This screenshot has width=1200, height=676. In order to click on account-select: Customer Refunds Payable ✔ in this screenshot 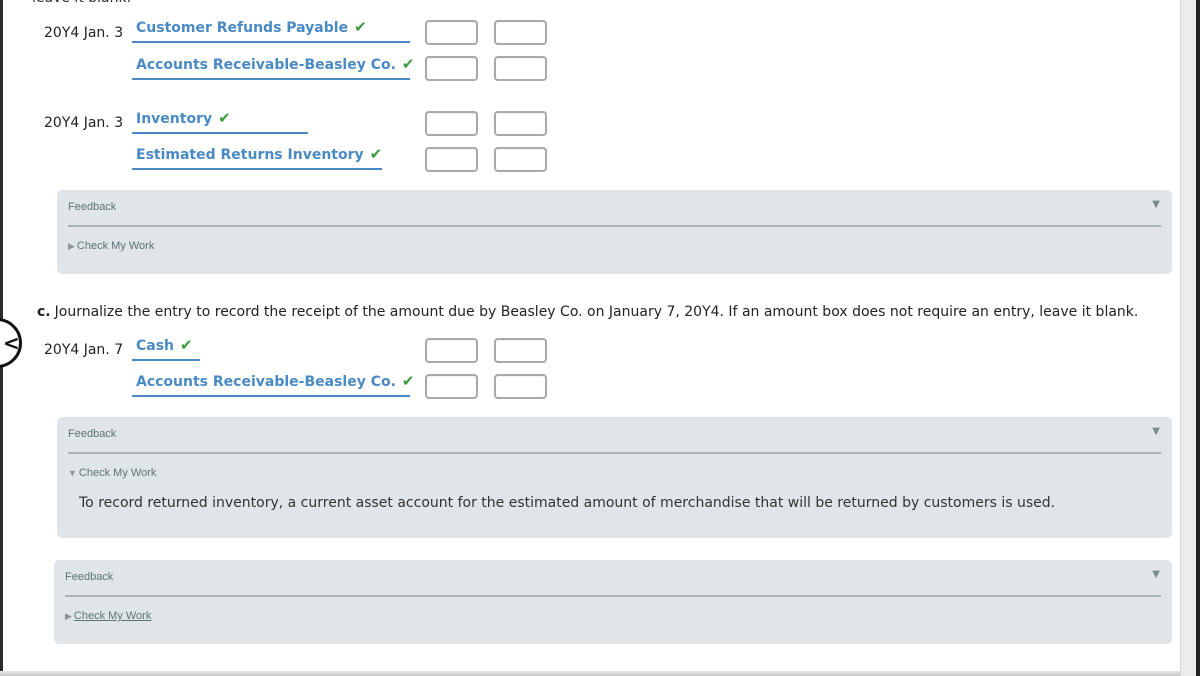, I will do `click(271, 30)`.